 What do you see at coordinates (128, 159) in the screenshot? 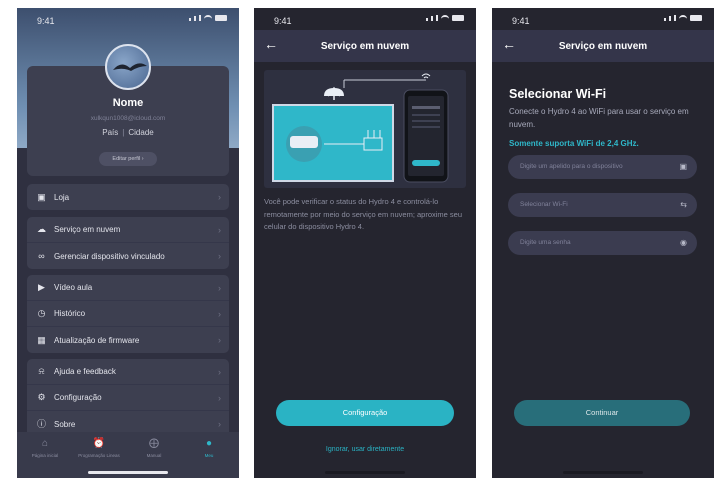
I see `edit-profile-button: Editar perfil ›` at bounding box center [128, 159].